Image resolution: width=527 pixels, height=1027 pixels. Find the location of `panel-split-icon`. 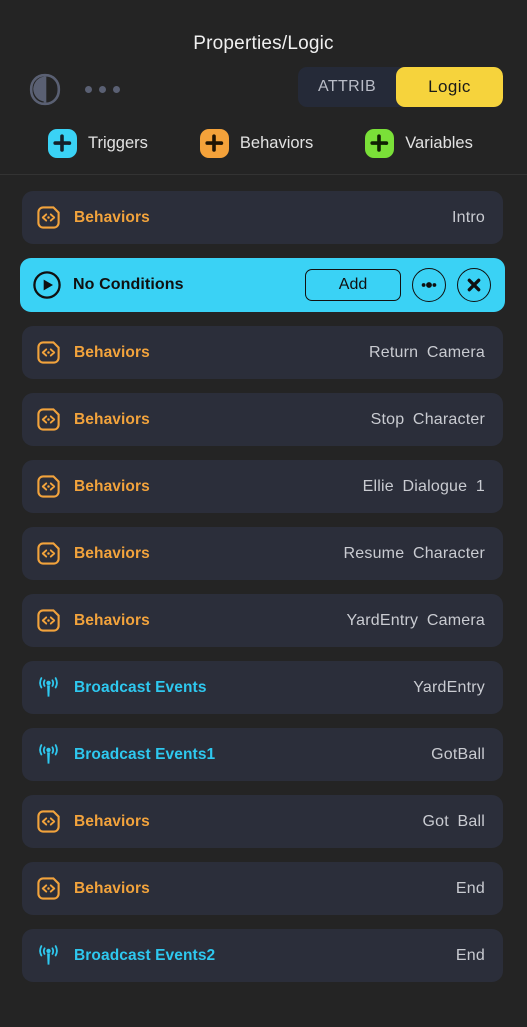

panel-split-icon is located at coordinates (45, 89).